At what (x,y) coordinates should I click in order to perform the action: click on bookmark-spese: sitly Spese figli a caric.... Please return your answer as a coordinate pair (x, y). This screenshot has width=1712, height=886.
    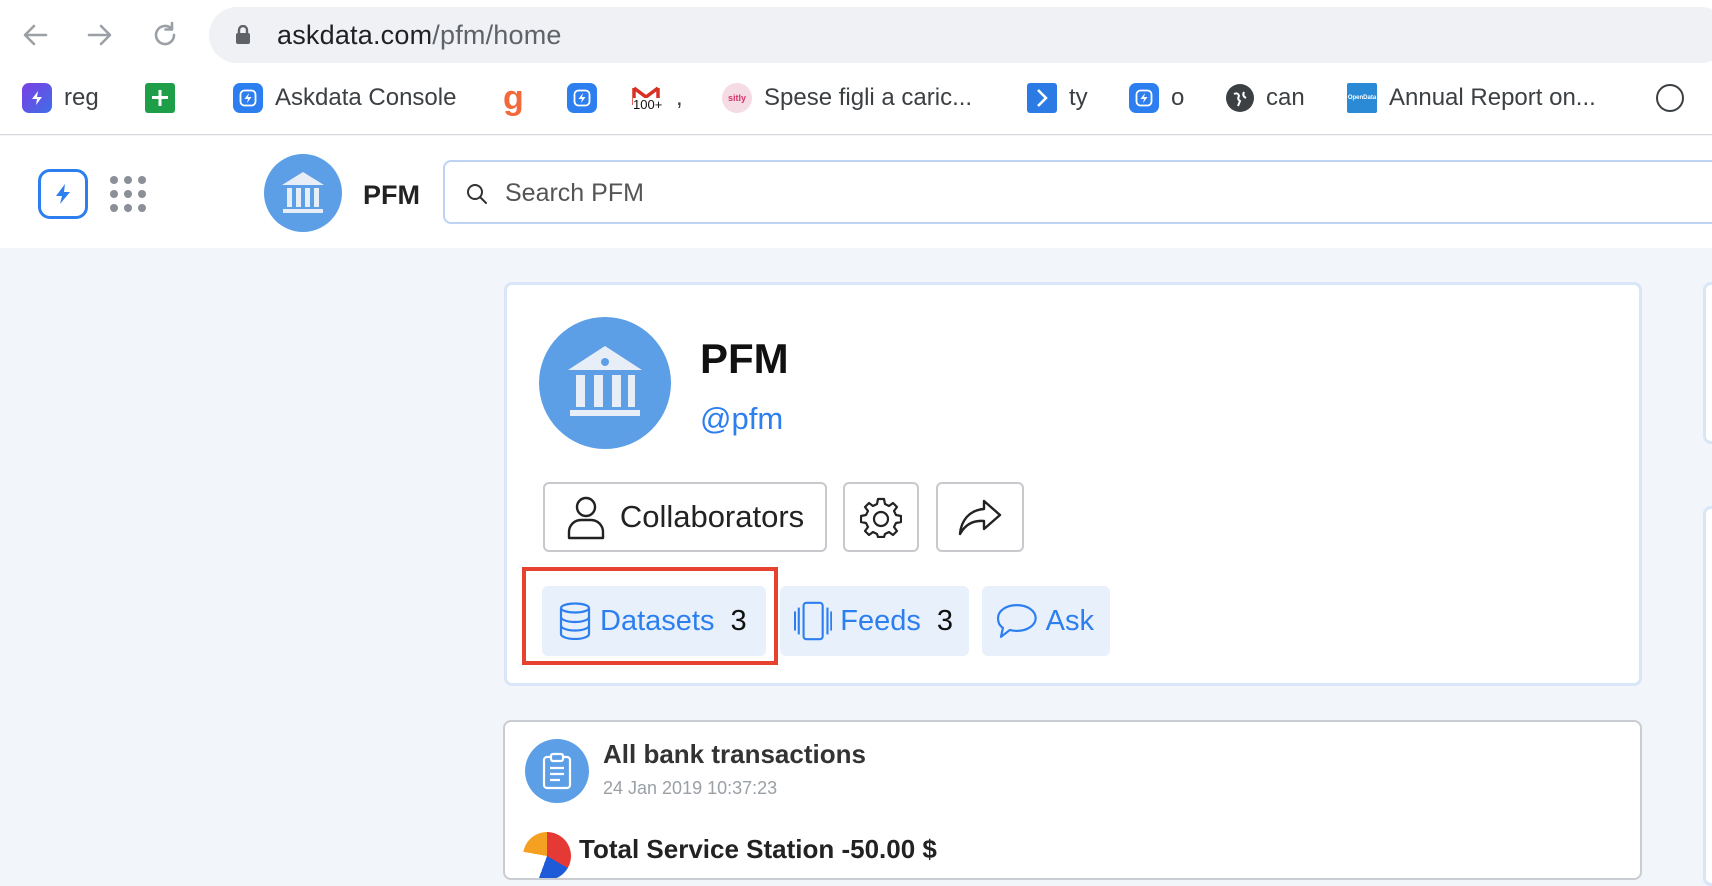
    Looking at the image, I should click on (847, 98).